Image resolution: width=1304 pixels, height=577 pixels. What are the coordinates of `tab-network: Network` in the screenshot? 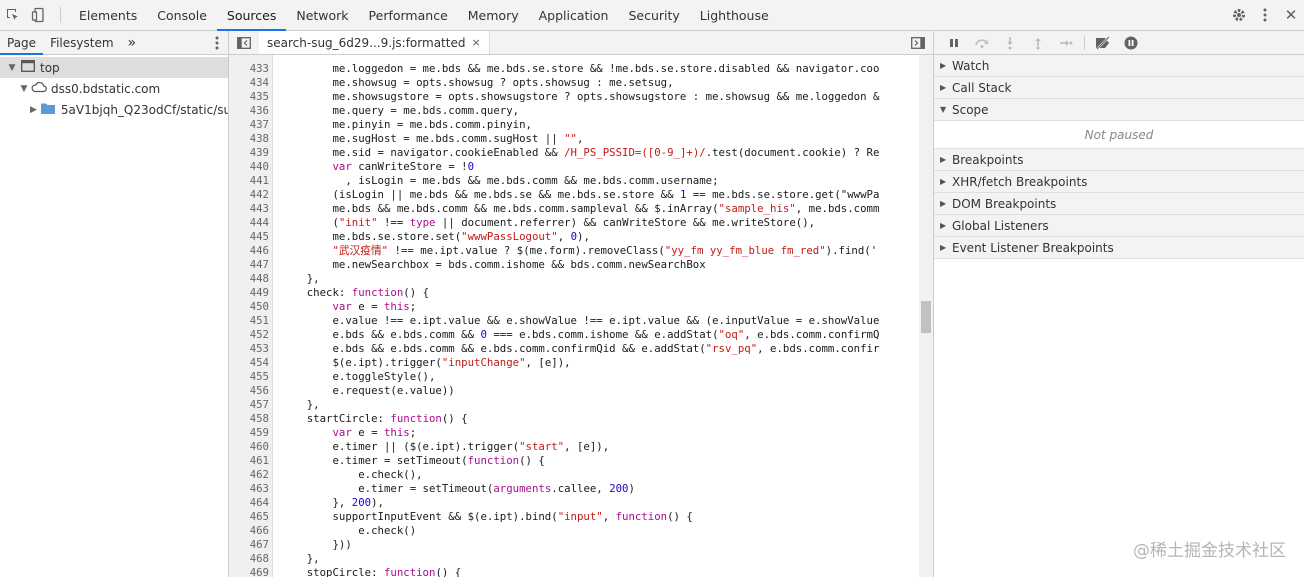 It's located at (322, 15).